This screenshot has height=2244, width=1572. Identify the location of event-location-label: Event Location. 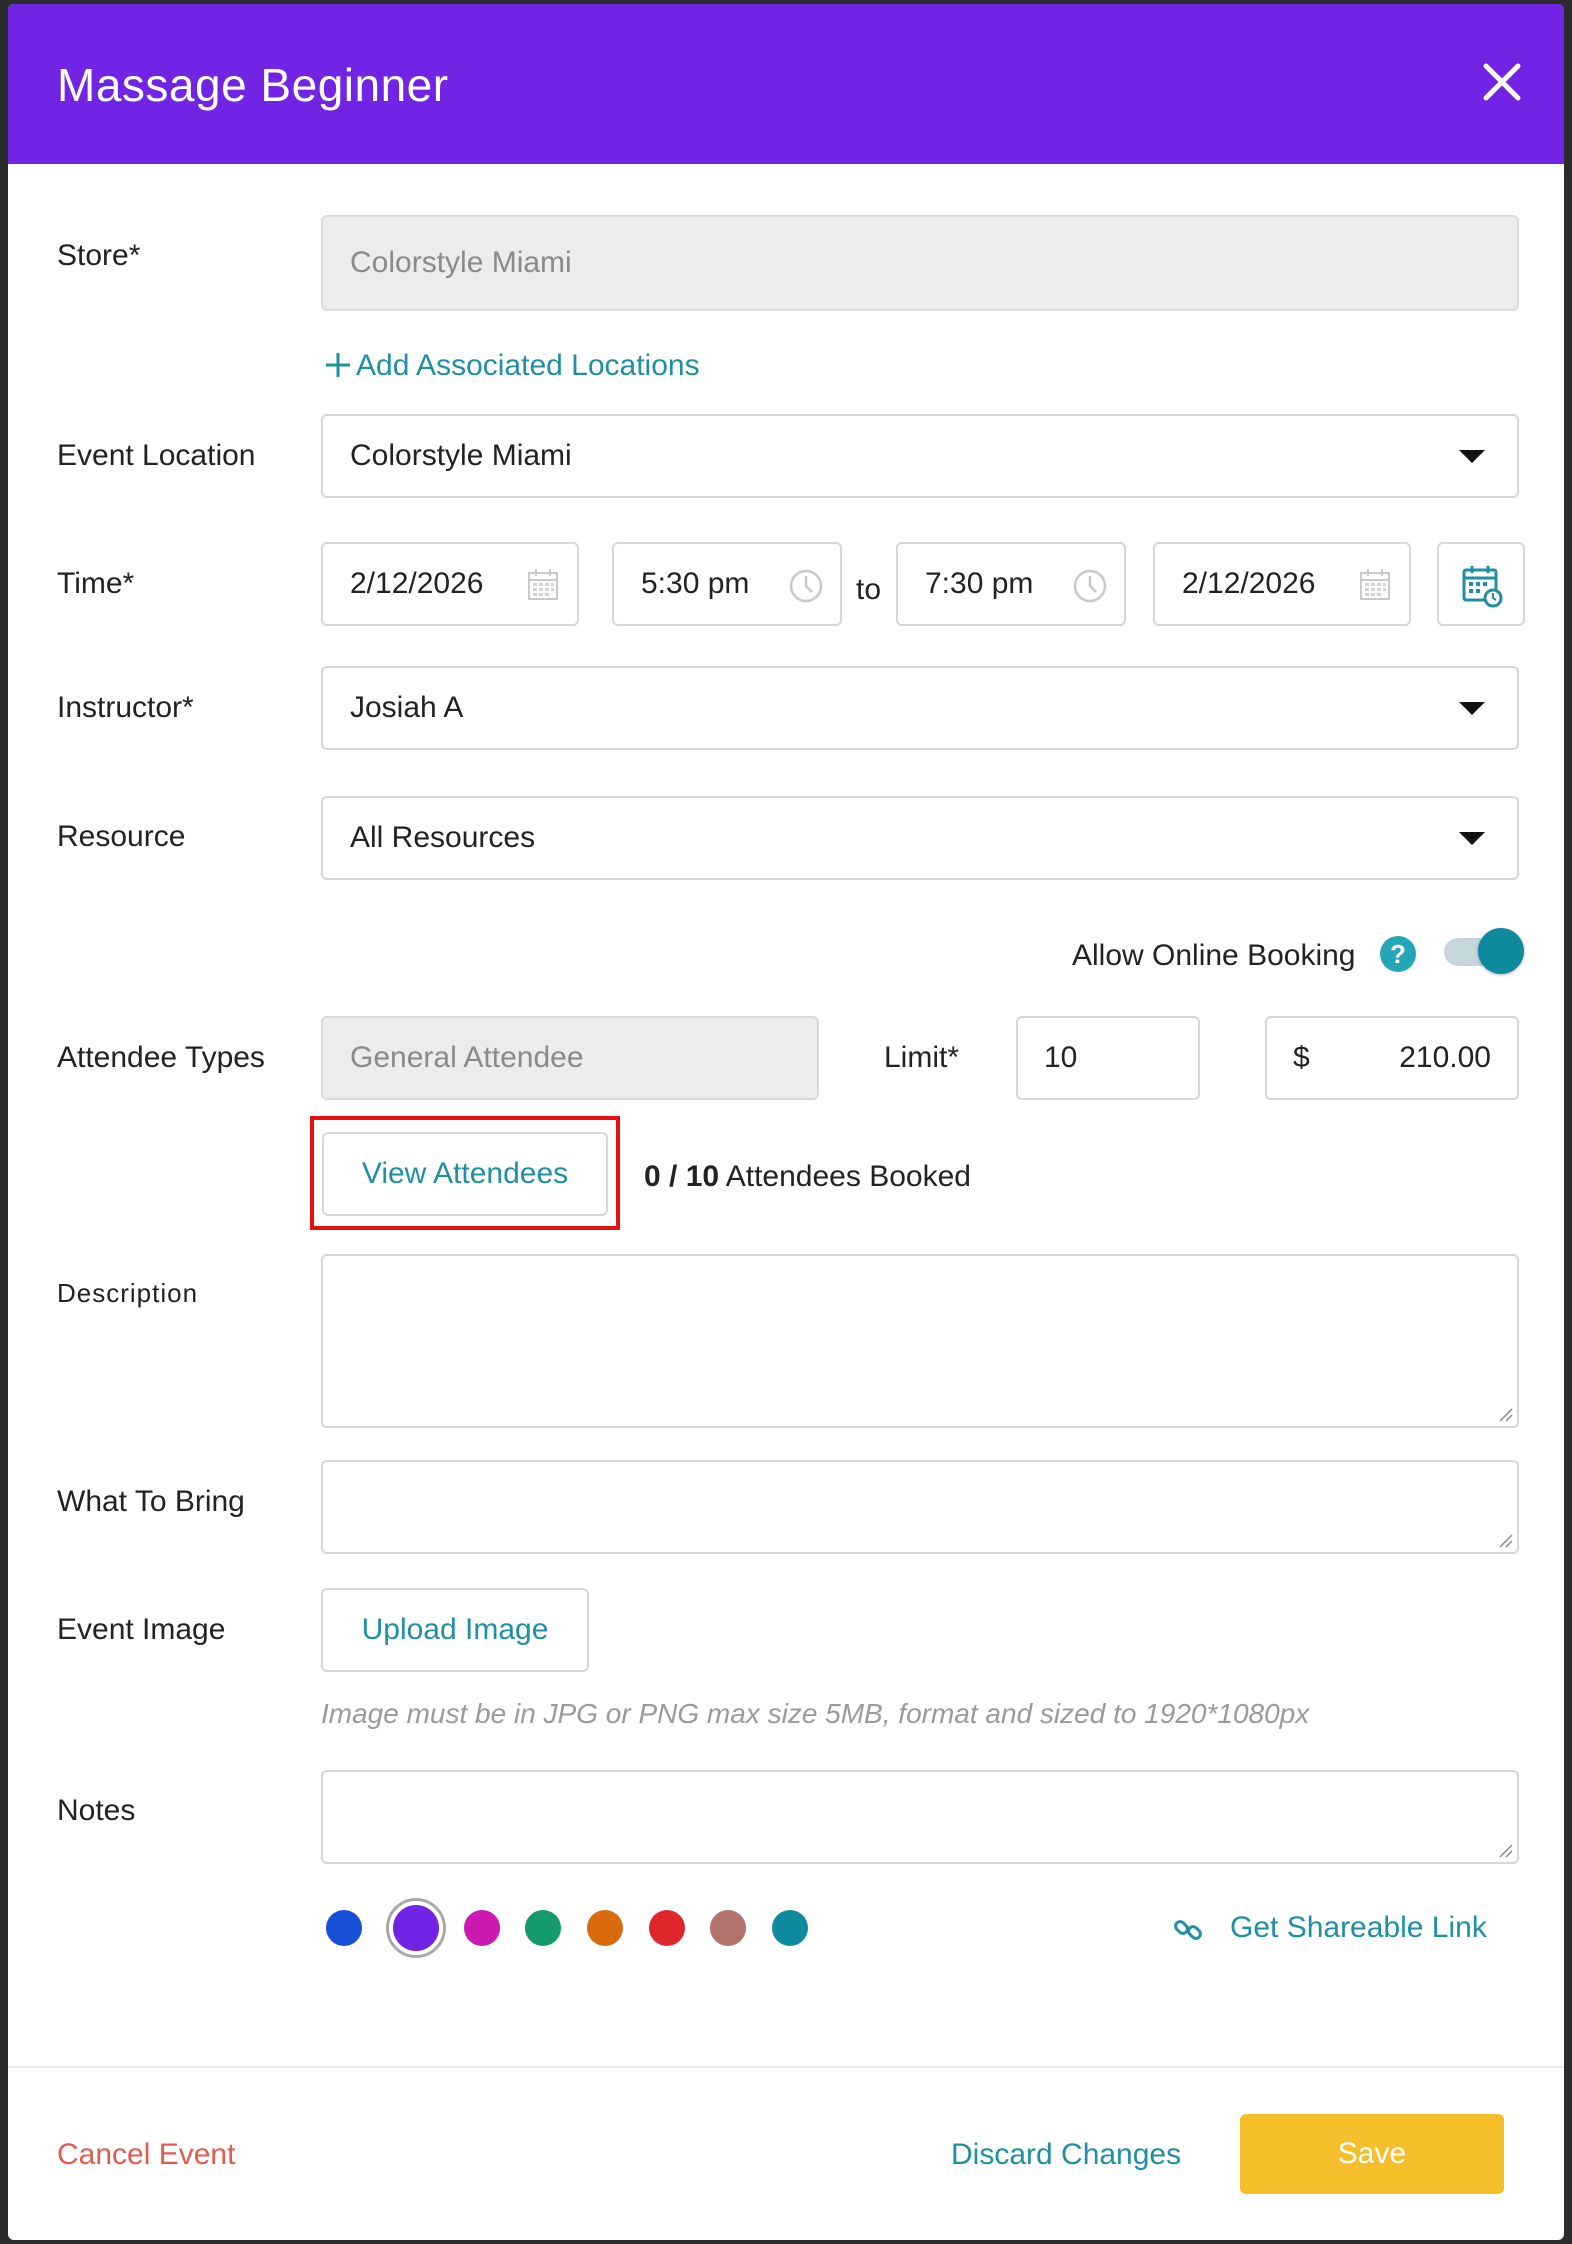
(156, 455).